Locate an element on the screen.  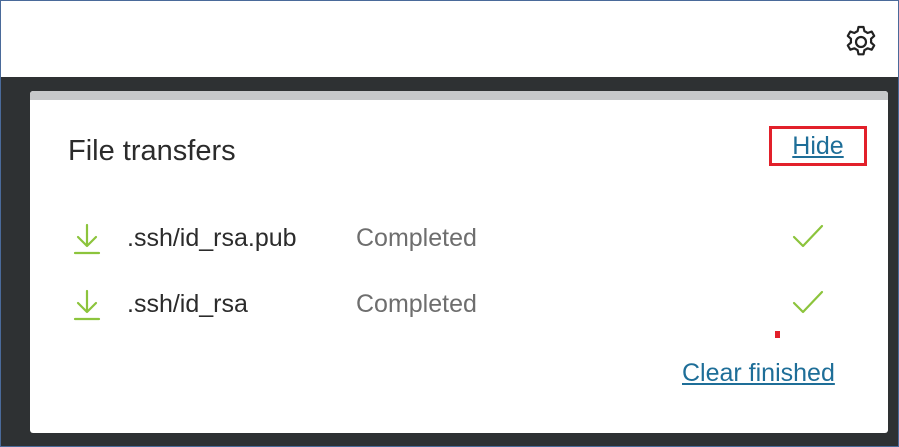
gear-icon is located at coordinates (861, 42).